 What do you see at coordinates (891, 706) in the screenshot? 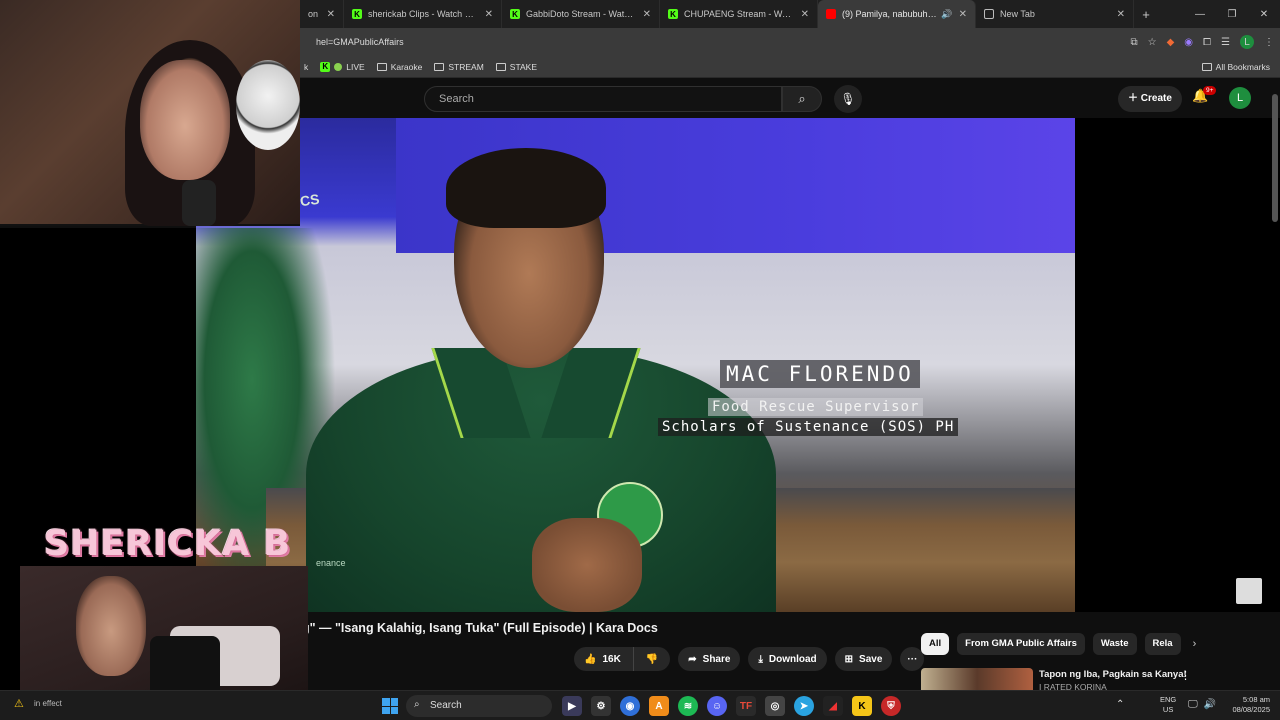
I see `shield-icon: ⛨` at bounding box center [891, 706].